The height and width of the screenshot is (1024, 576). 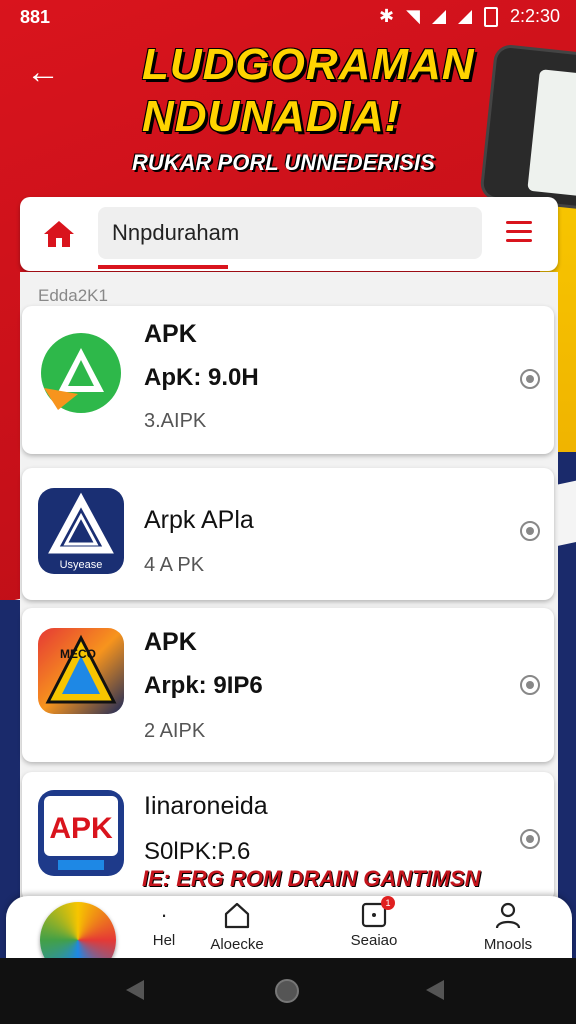 I want to click on nav-label: Hel, so click(x=164, y=940).